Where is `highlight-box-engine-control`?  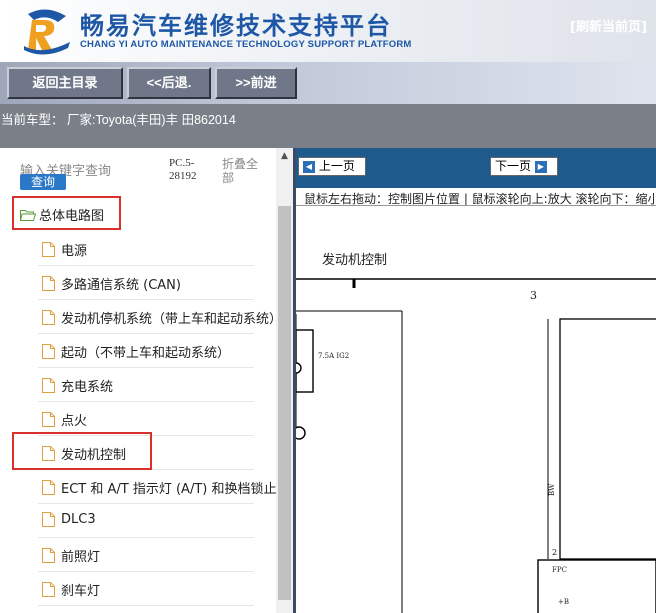 highlight-box-engine-control is located at coordinates (82, 451).